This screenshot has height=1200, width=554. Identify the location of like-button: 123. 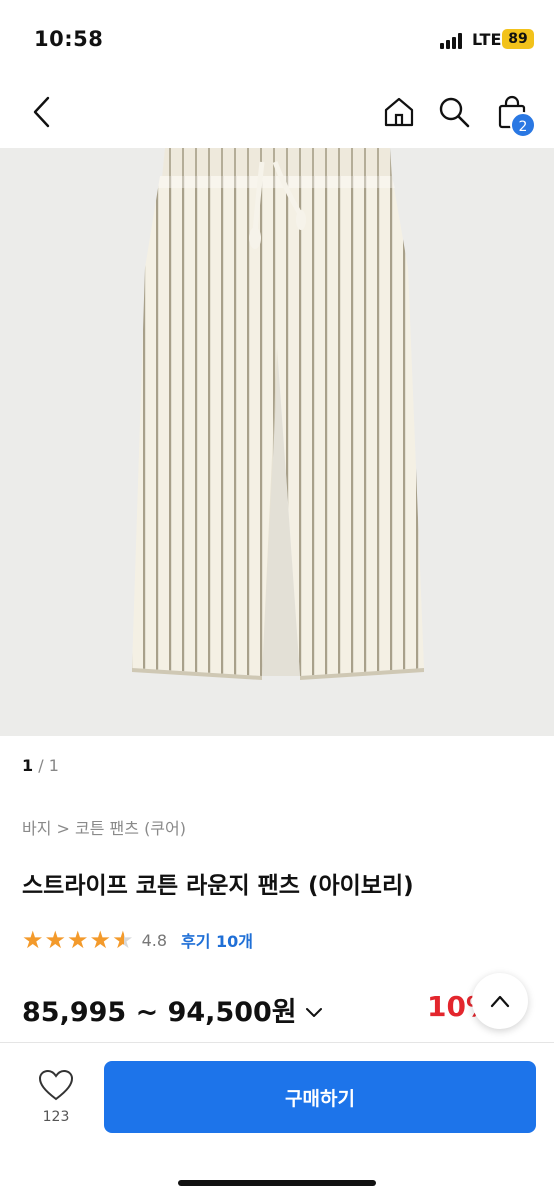
(56, 1097).